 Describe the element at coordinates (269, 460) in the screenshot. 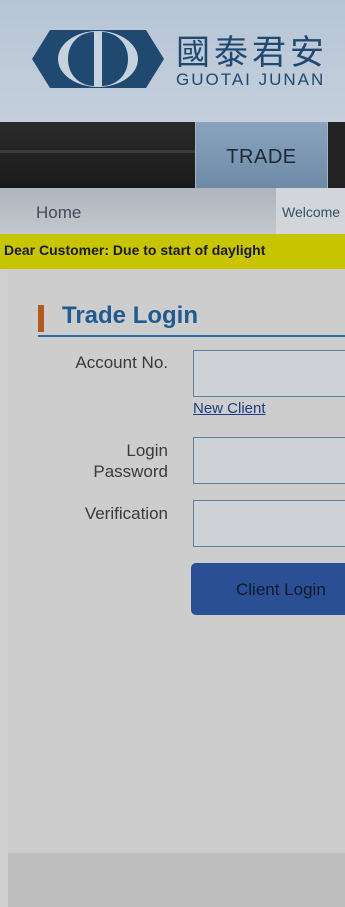

I see `password-input` at that location.